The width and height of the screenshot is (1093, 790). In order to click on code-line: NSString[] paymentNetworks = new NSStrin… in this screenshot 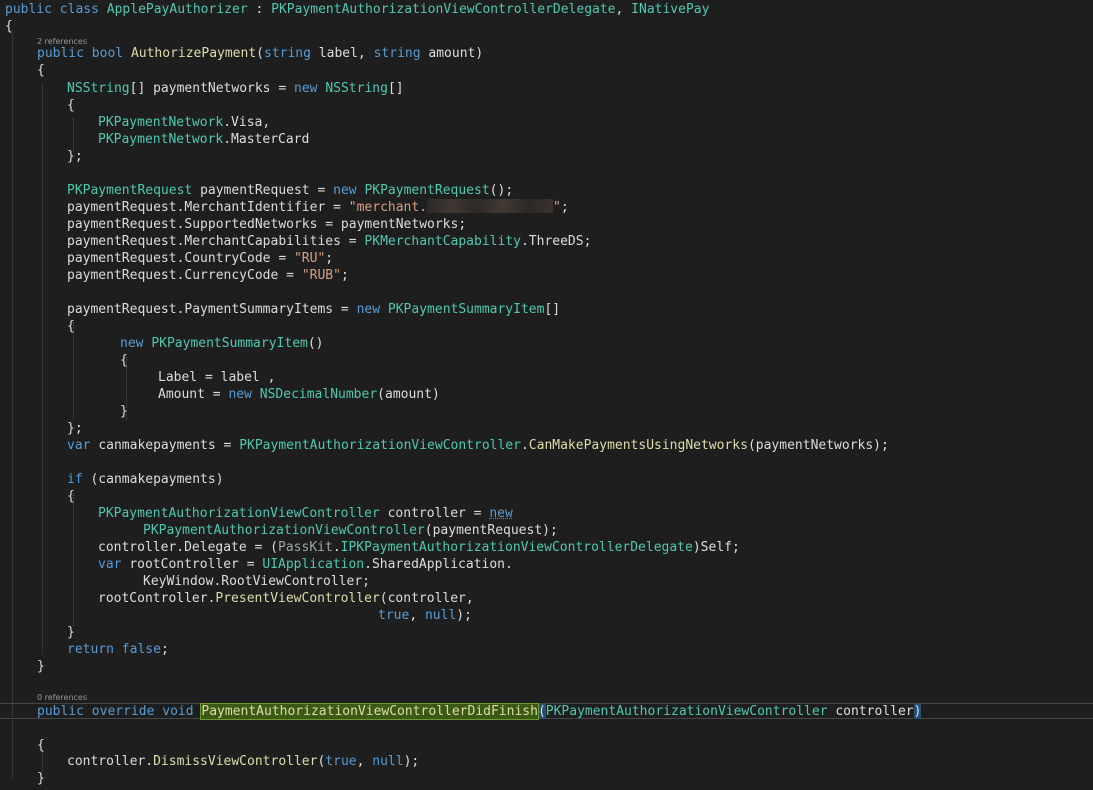, I will do `click(235, 88)`.